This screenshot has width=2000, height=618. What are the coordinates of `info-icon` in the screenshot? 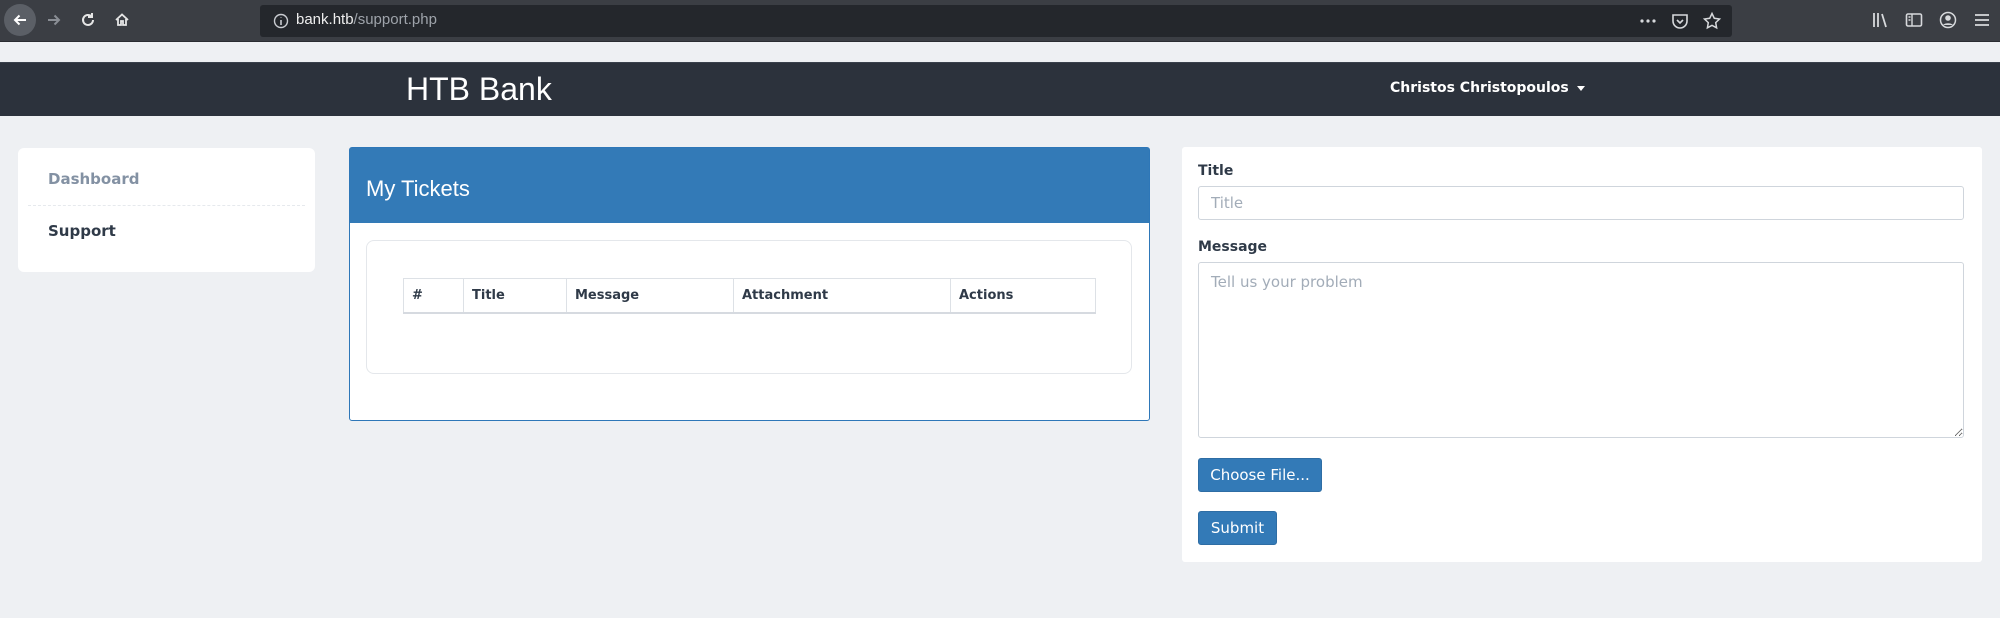 It's located at (281, 21).